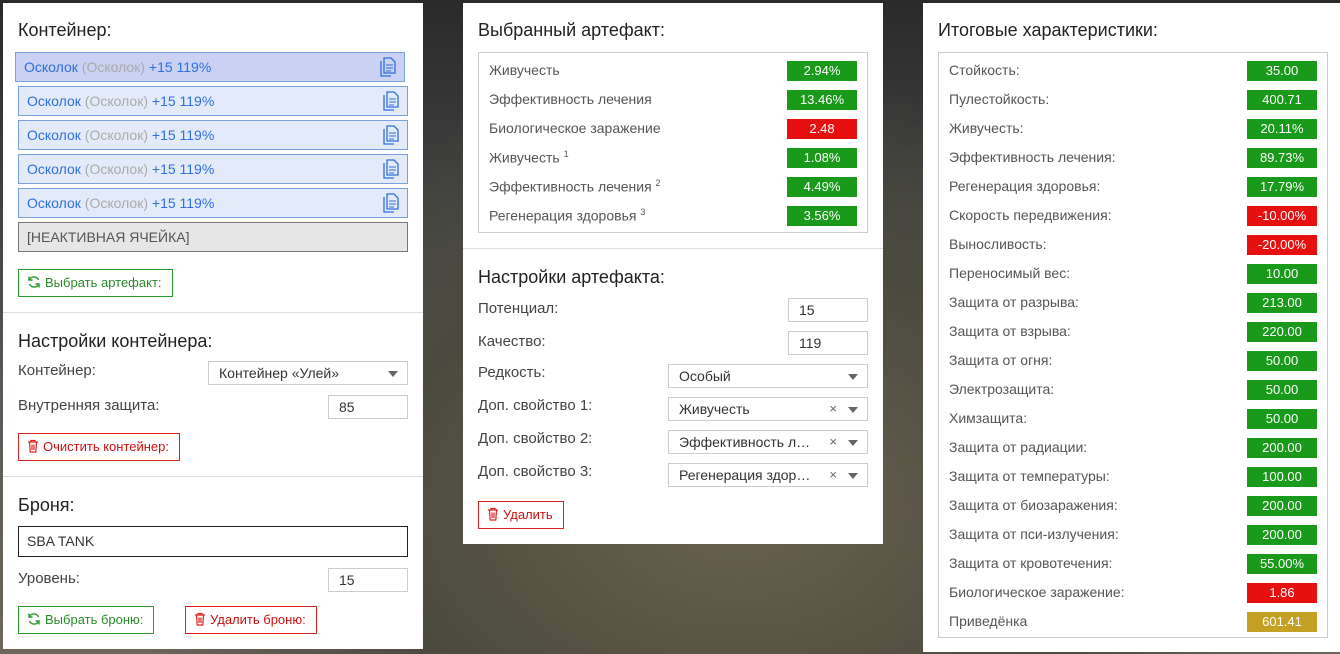  Describe the element at coordinates (57, 370) in the screenshot. I see `container-label: Контейнер:` at that location.